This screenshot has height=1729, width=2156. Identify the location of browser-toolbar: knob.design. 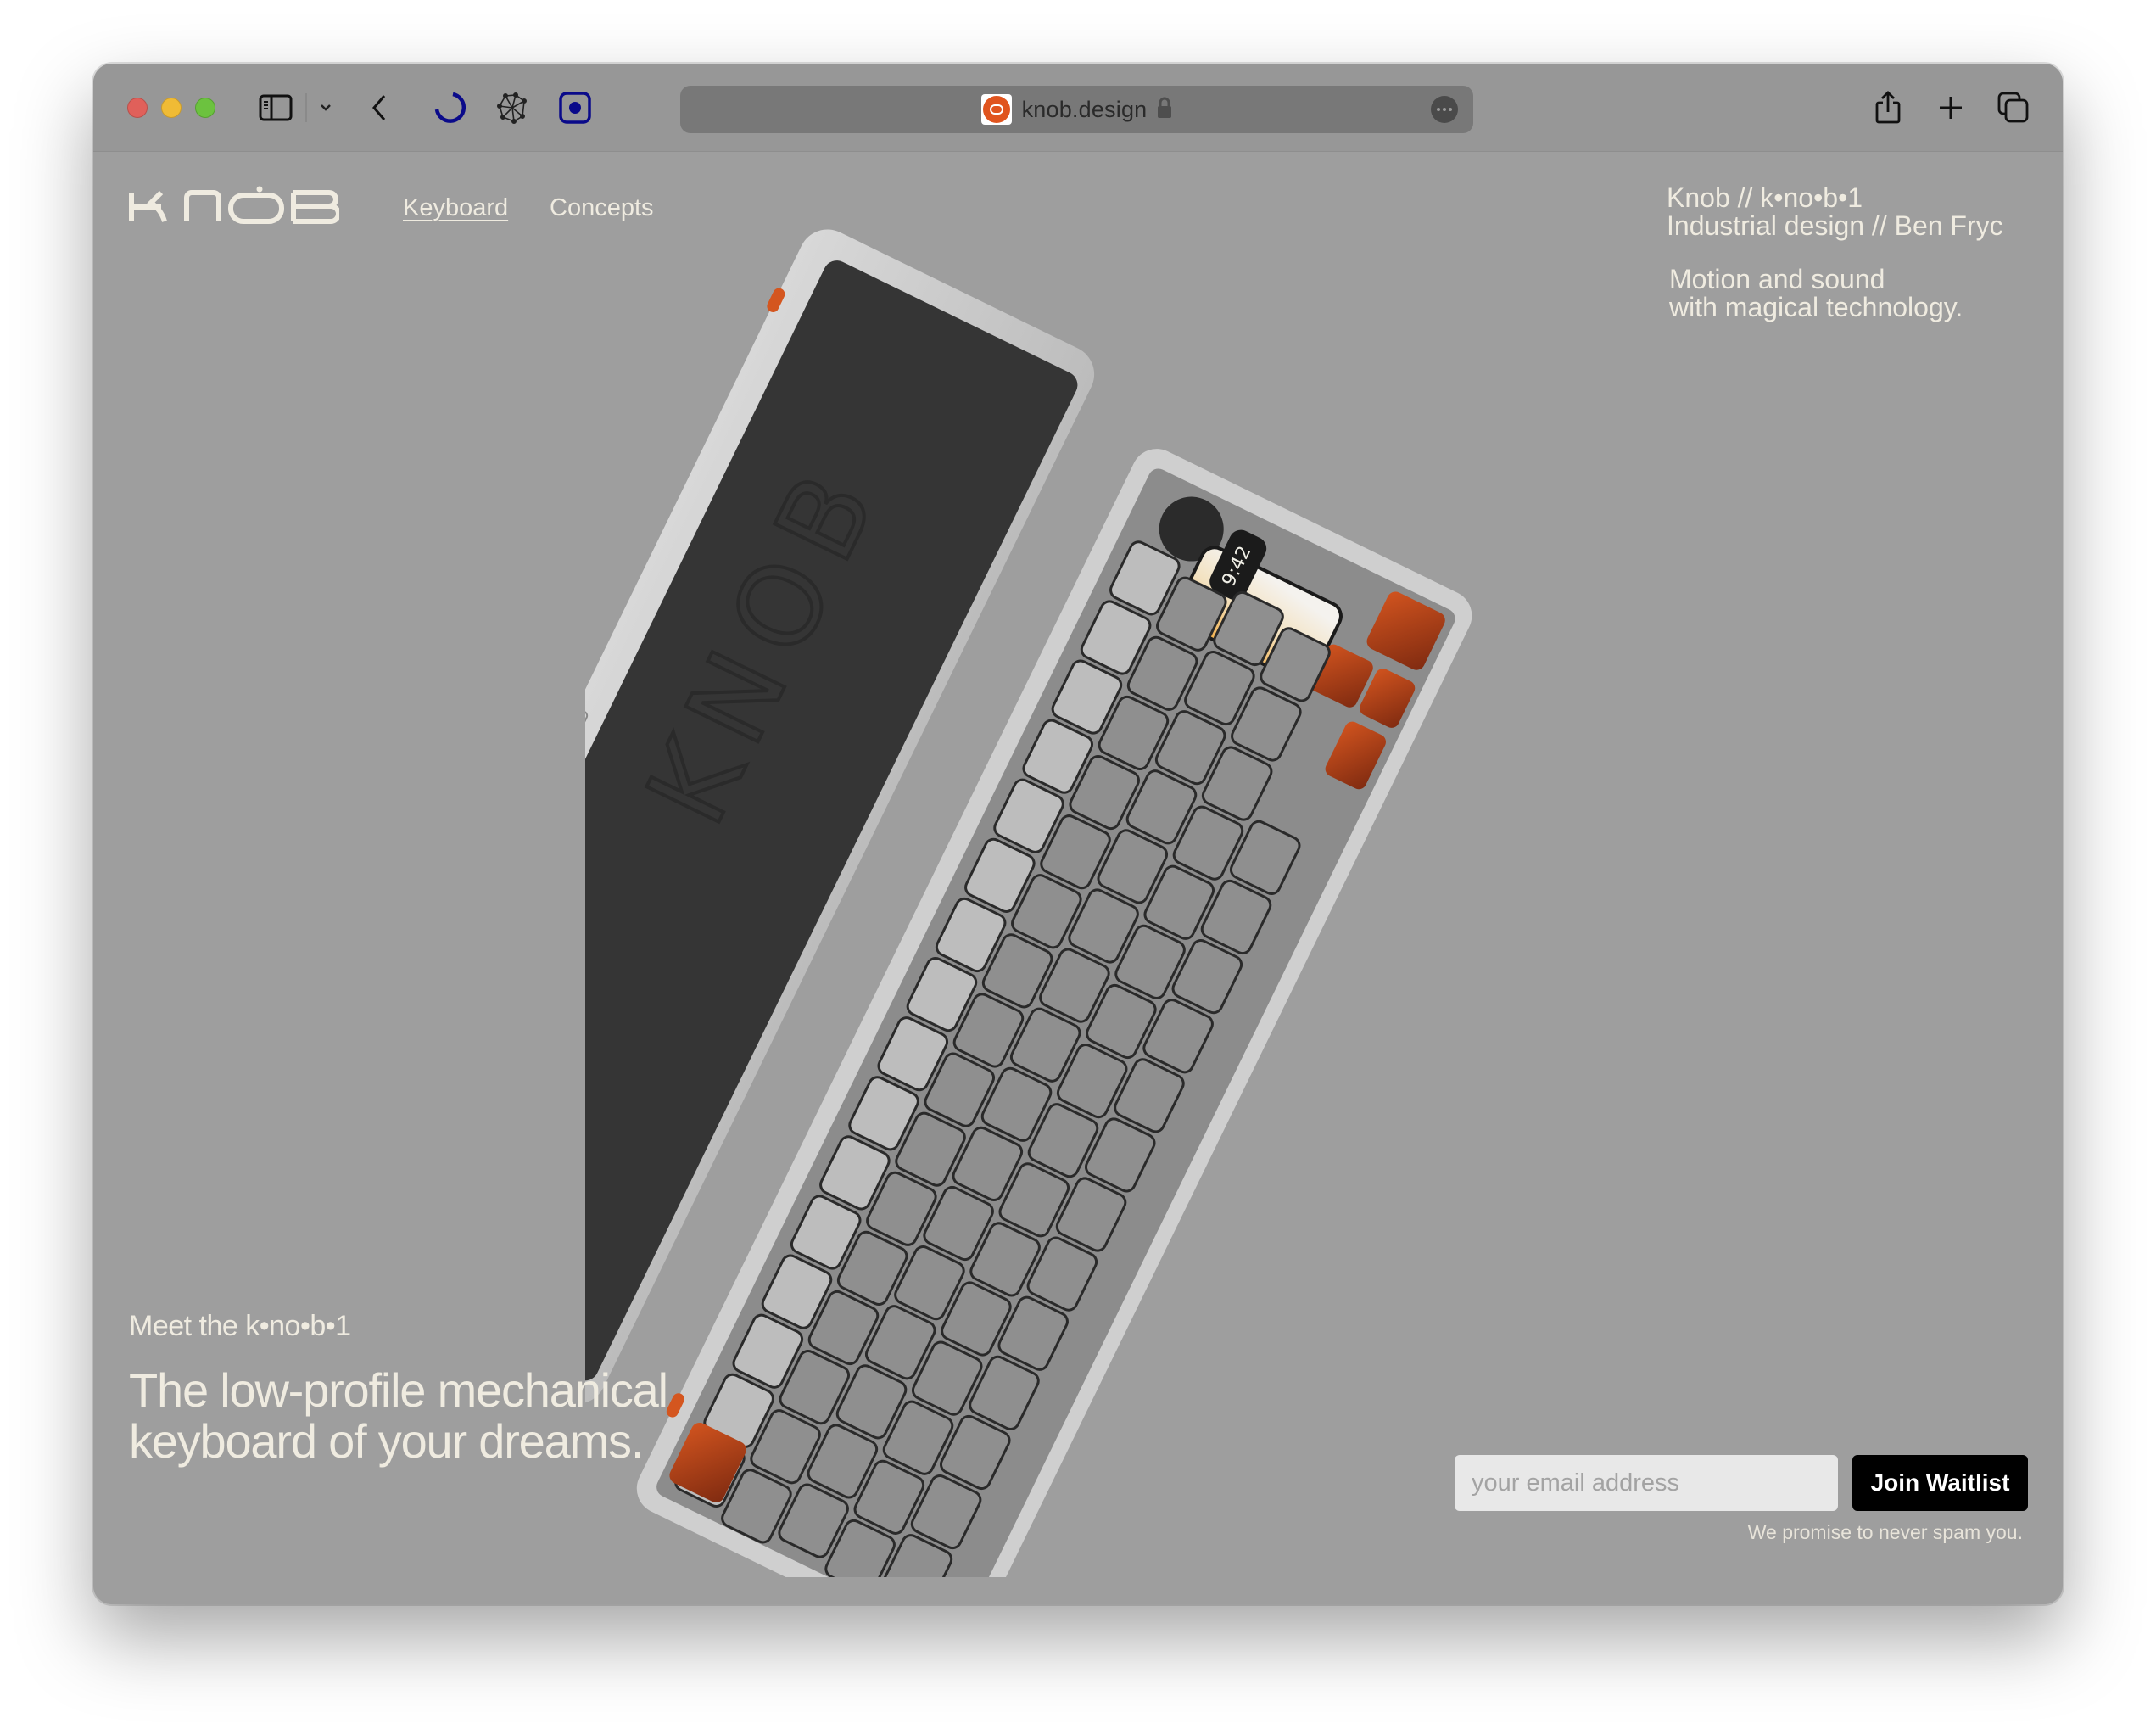
(1078, 108).